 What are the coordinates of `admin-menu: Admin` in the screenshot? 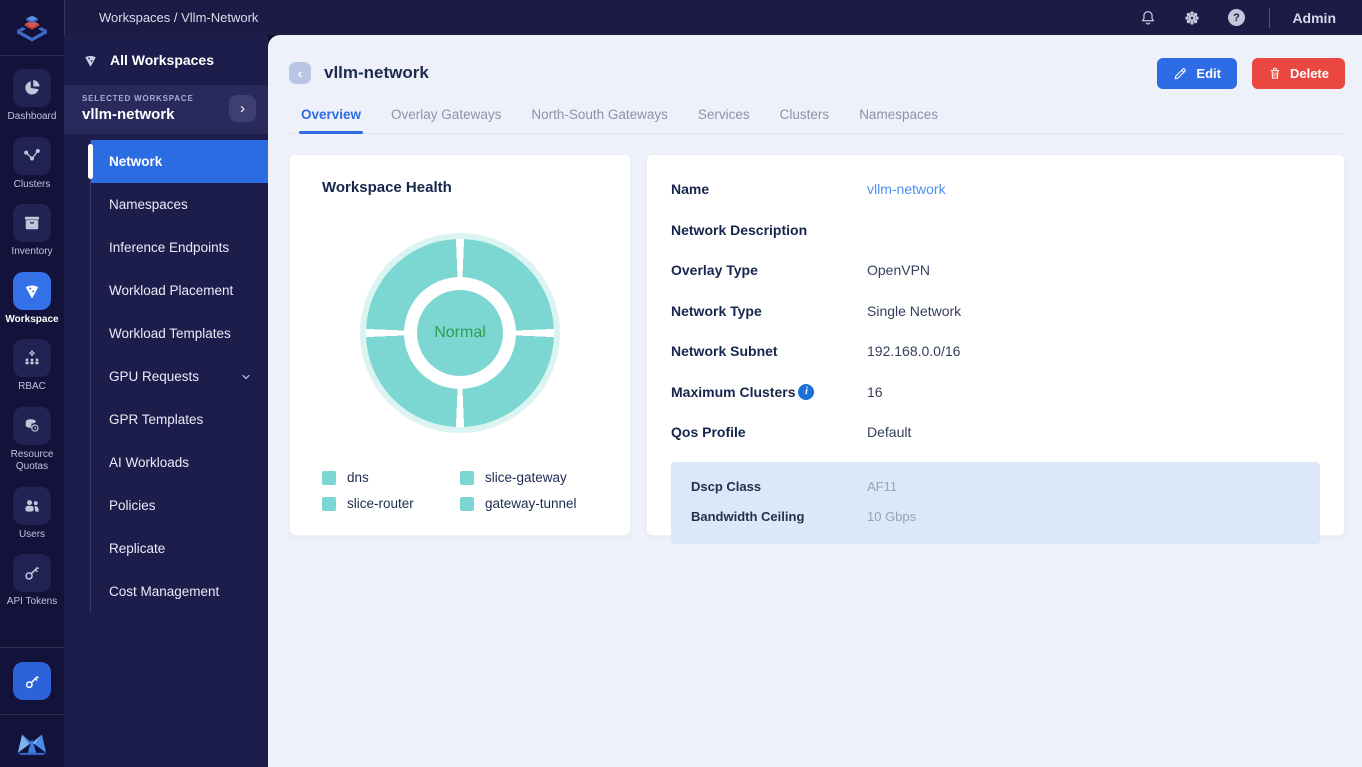 It's located at (1314, 18).